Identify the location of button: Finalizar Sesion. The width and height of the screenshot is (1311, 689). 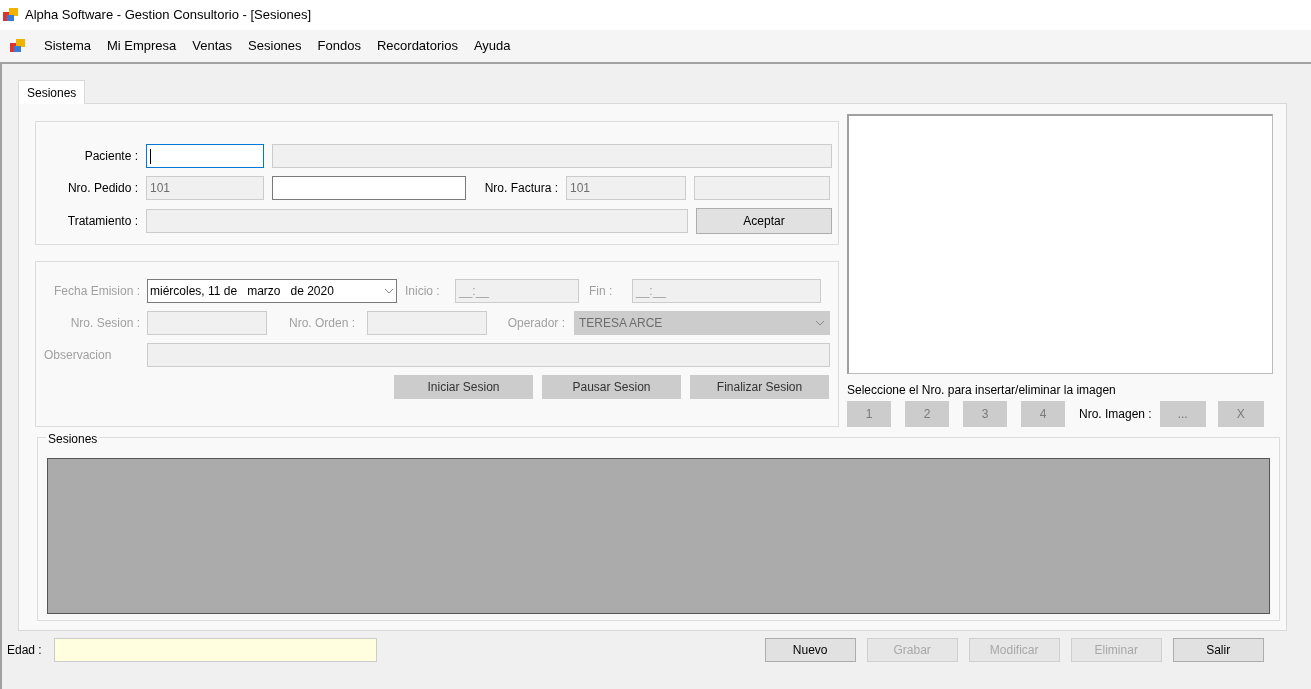
(759, 387).